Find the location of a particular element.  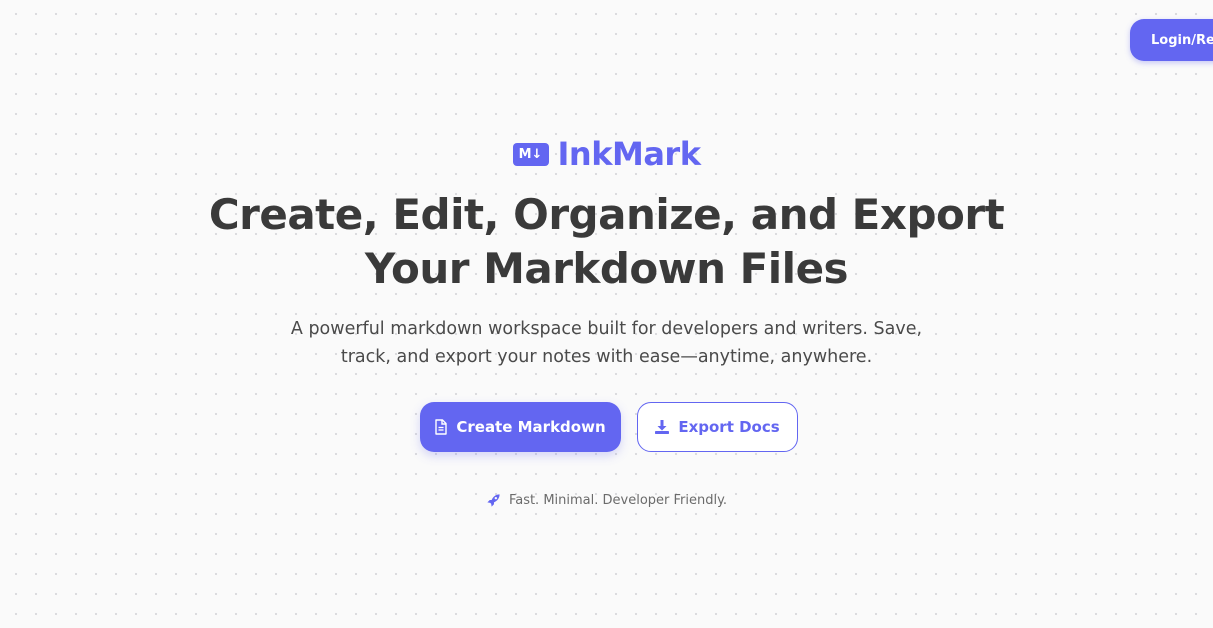

create-markdown-button: Create Markdown is located at coordinates (520, 427).